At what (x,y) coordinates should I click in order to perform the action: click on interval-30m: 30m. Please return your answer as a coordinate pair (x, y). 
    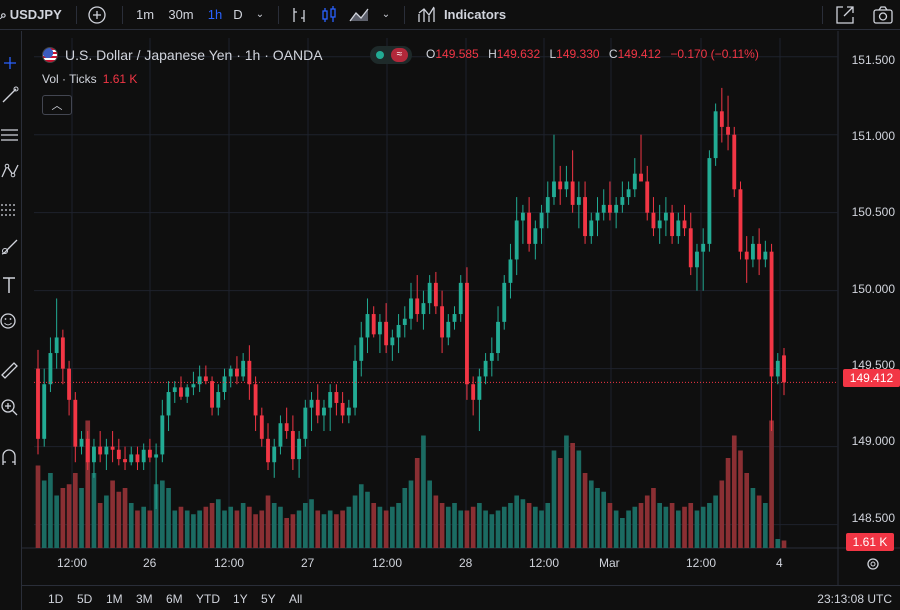
    Looking at the image, I should click on (181, 15).